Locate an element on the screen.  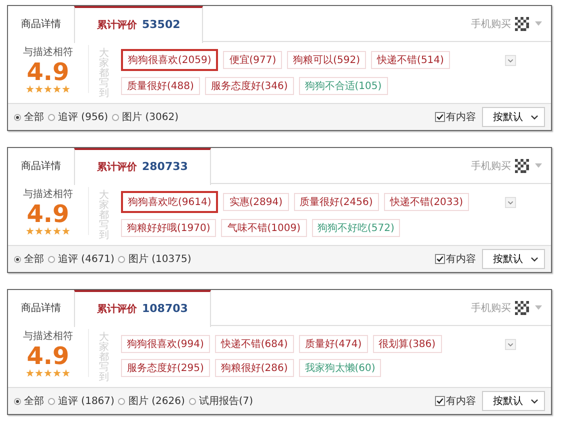
filter-radio: 追评 (4671) is located at coordinates (81, 259).